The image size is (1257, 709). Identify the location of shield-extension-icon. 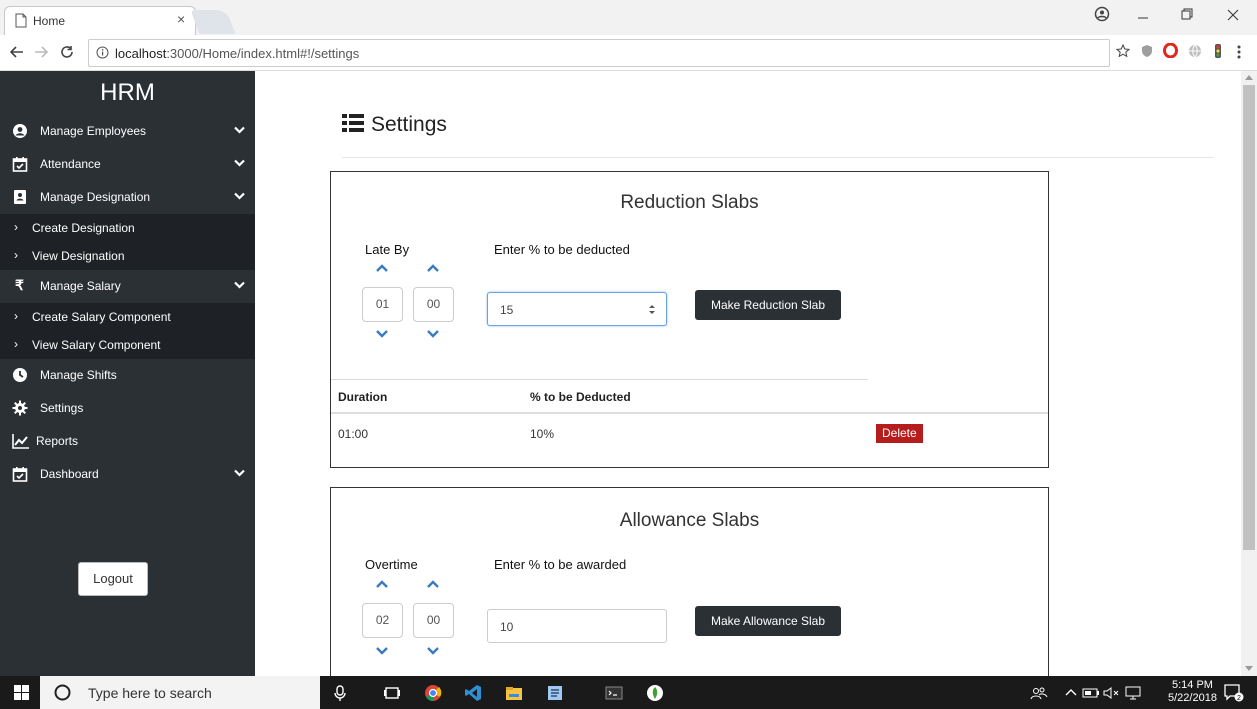
(1147, 51).